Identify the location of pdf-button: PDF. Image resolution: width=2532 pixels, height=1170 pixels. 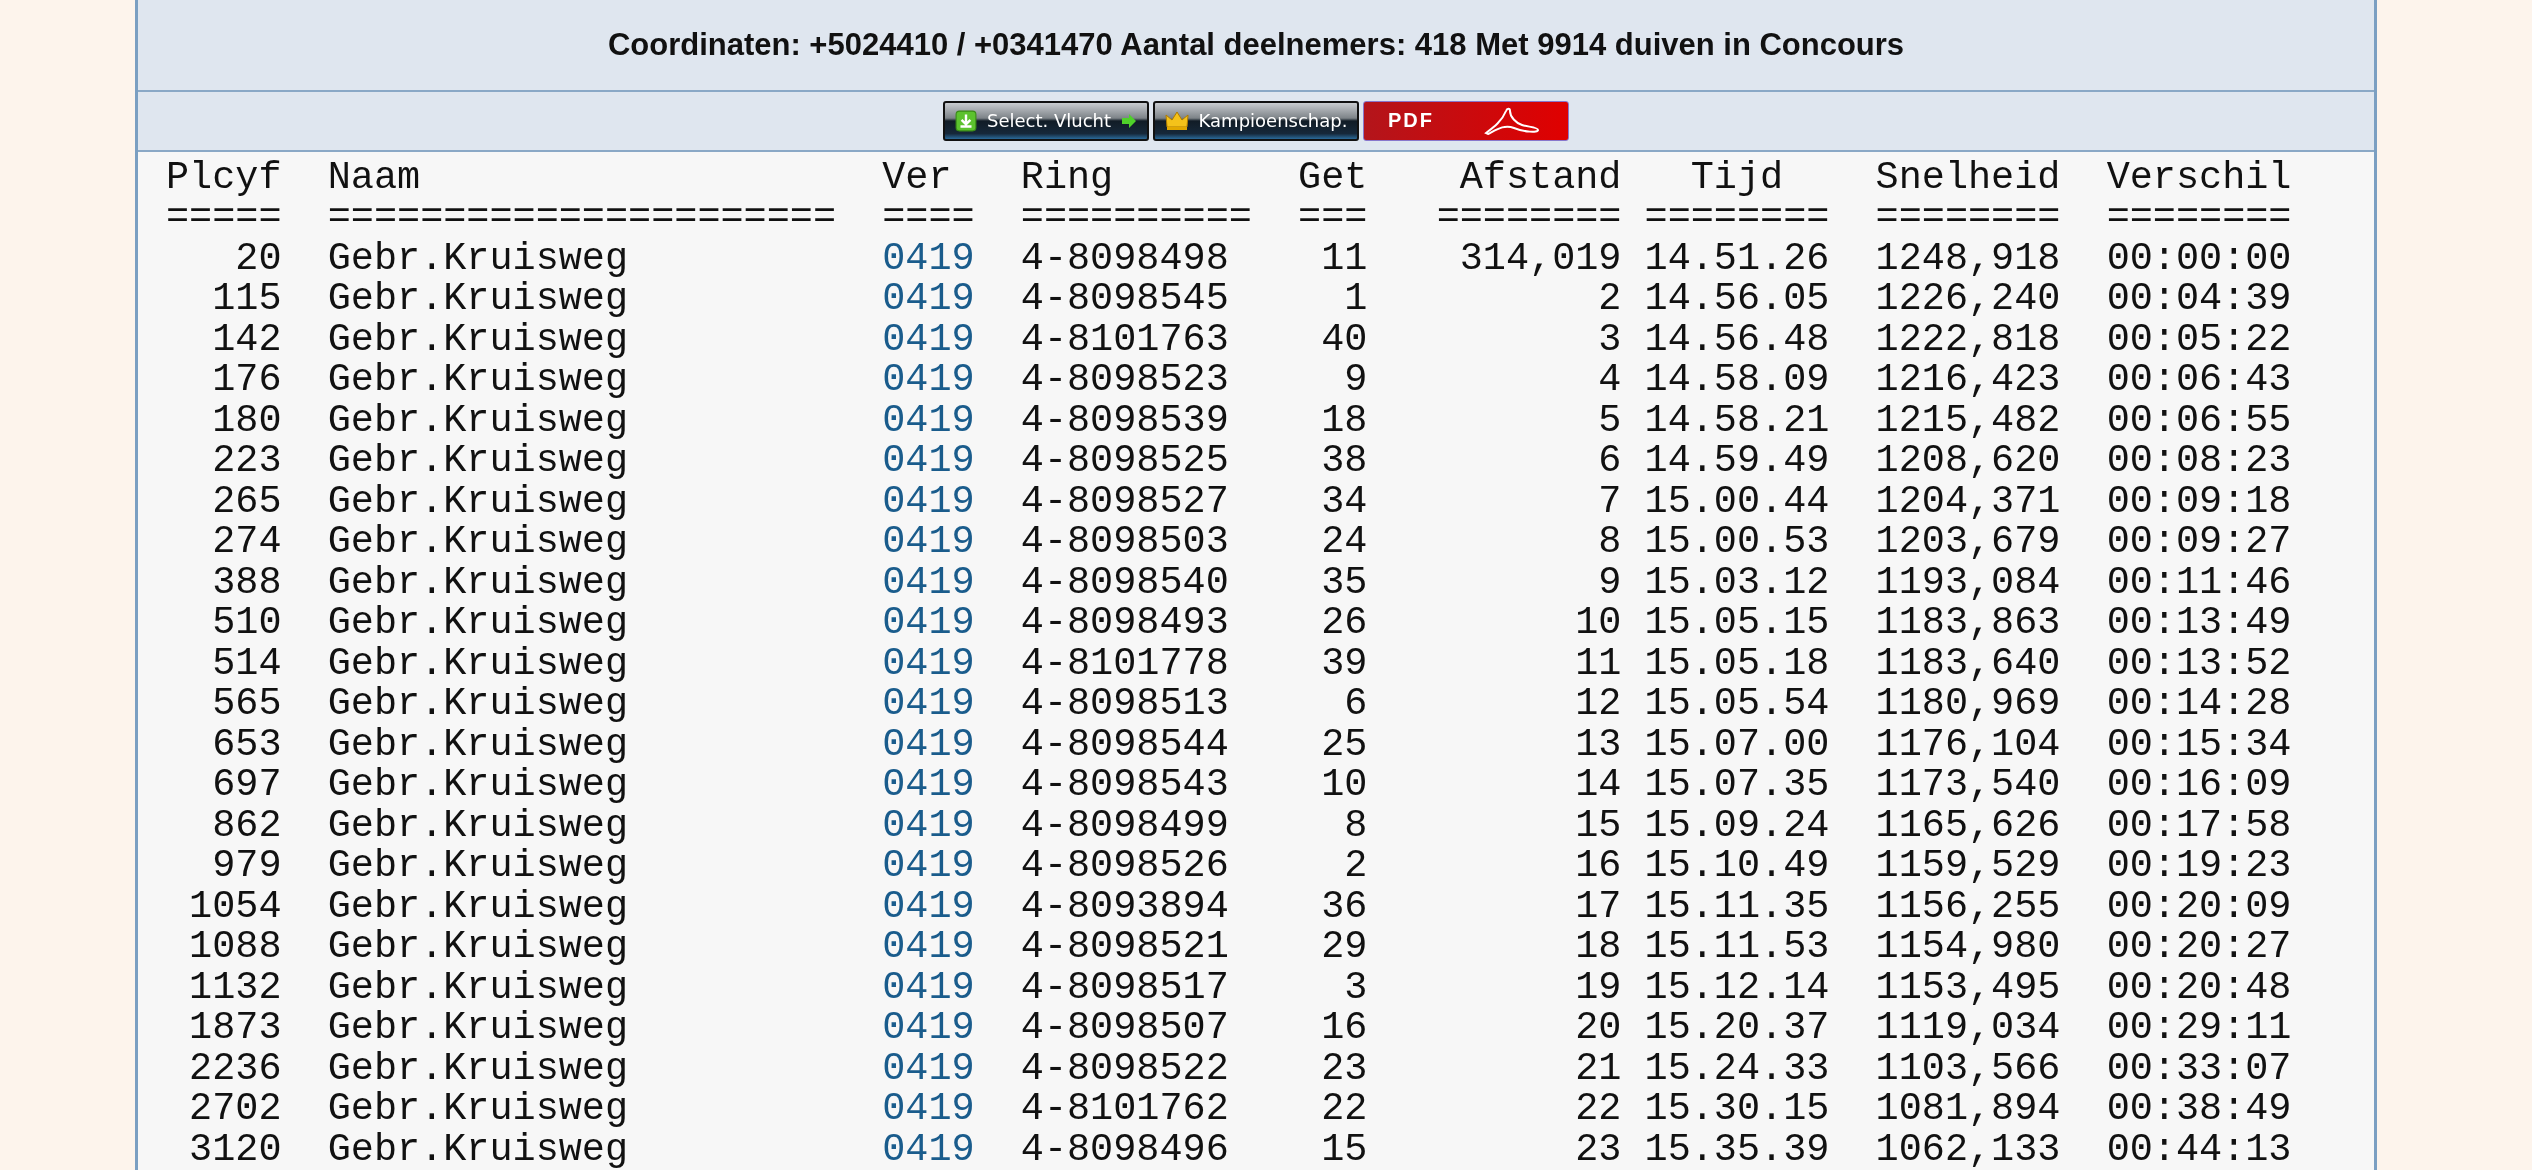
(1466, 120).